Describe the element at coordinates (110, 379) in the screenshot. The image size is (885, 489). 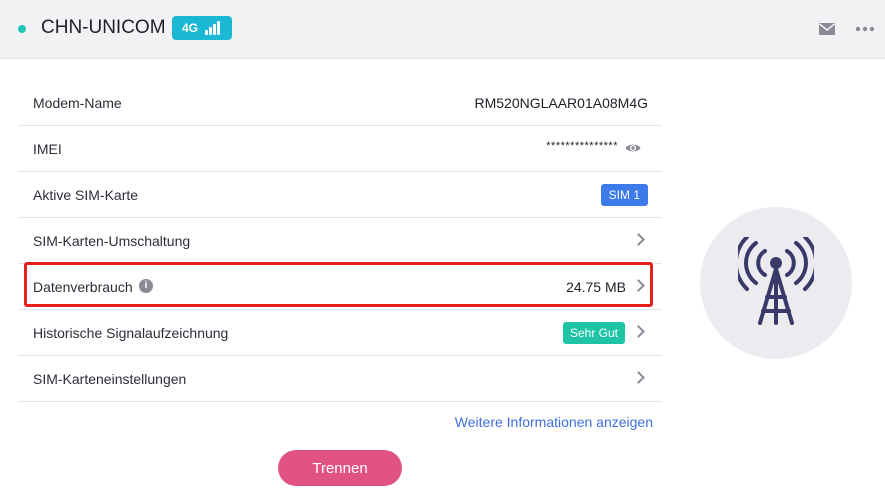
I see `row-label: SIM-Karteneinstellungen` at that location.